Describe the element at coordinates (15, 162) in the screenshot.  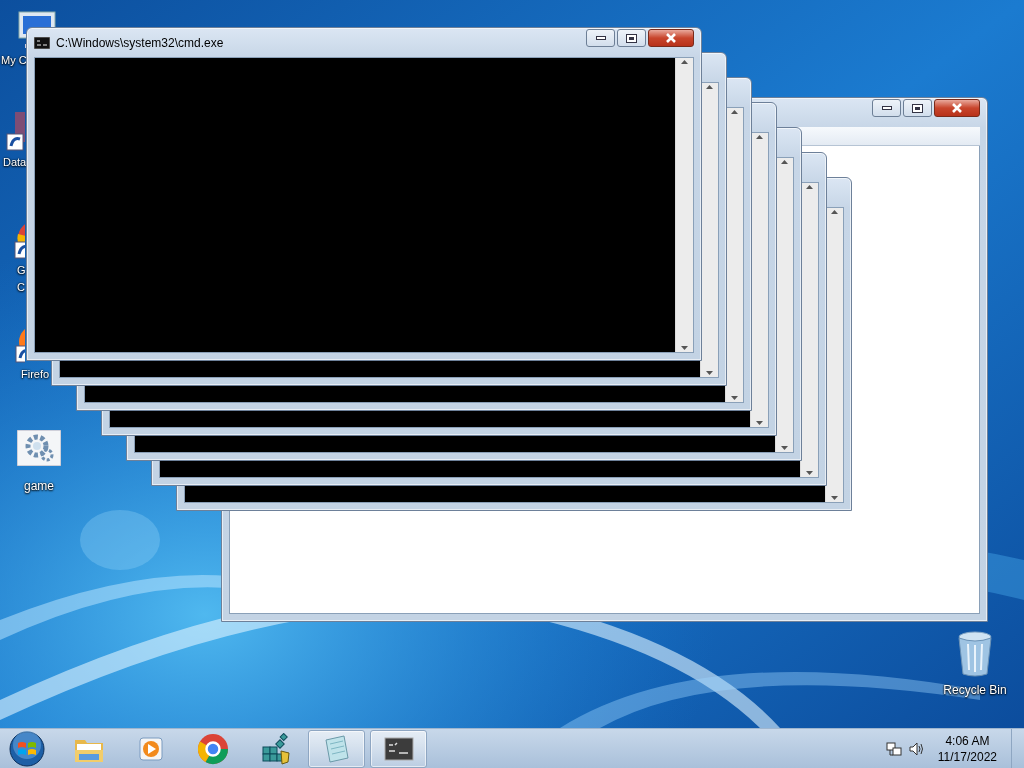
I see `icon-label: Data` at that location.